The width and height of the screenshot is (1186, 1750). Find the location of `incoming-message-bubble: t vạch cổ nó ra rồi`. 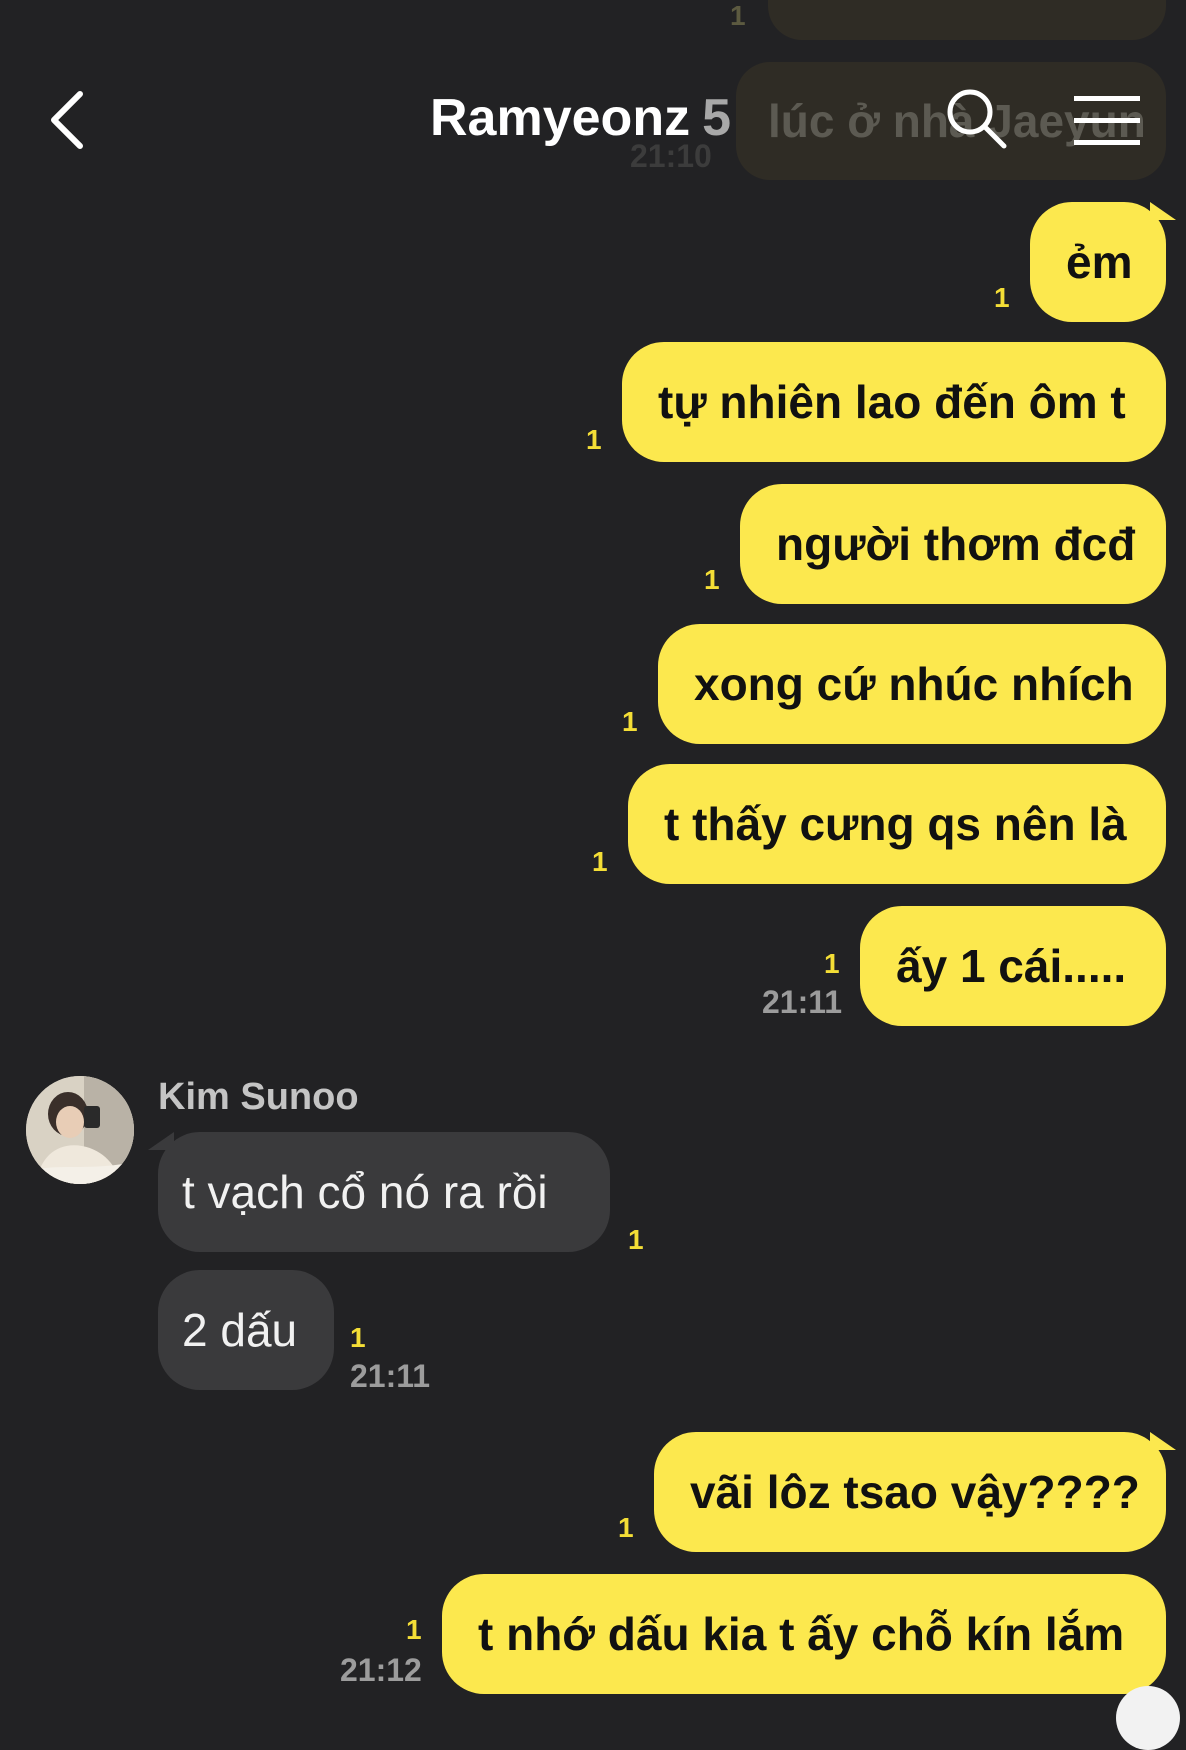

incoming-message-bubble: t vạch cổ nó ra rồi is located at coordinates (384, 1192).